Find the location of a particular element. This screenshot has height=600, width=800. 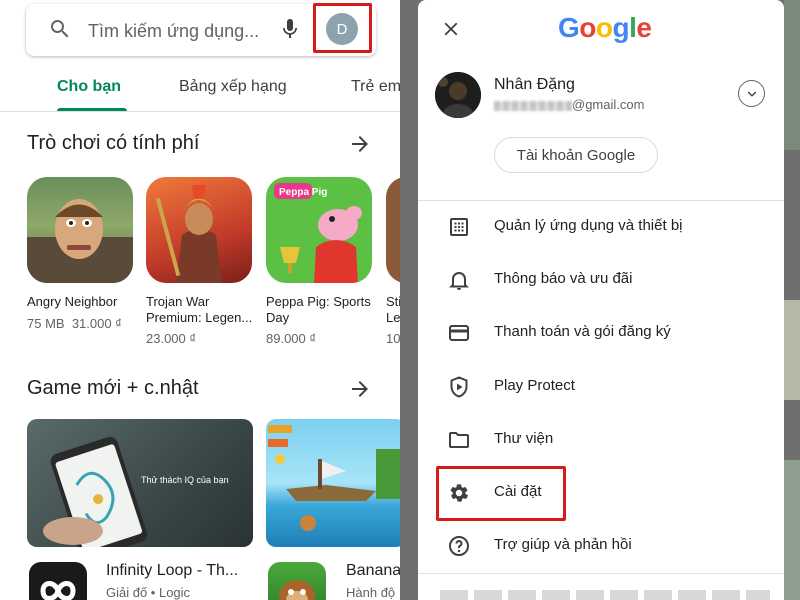

menu-item-payments: Thanh toán và gói đăng ký is located at coordinates (601, 333).